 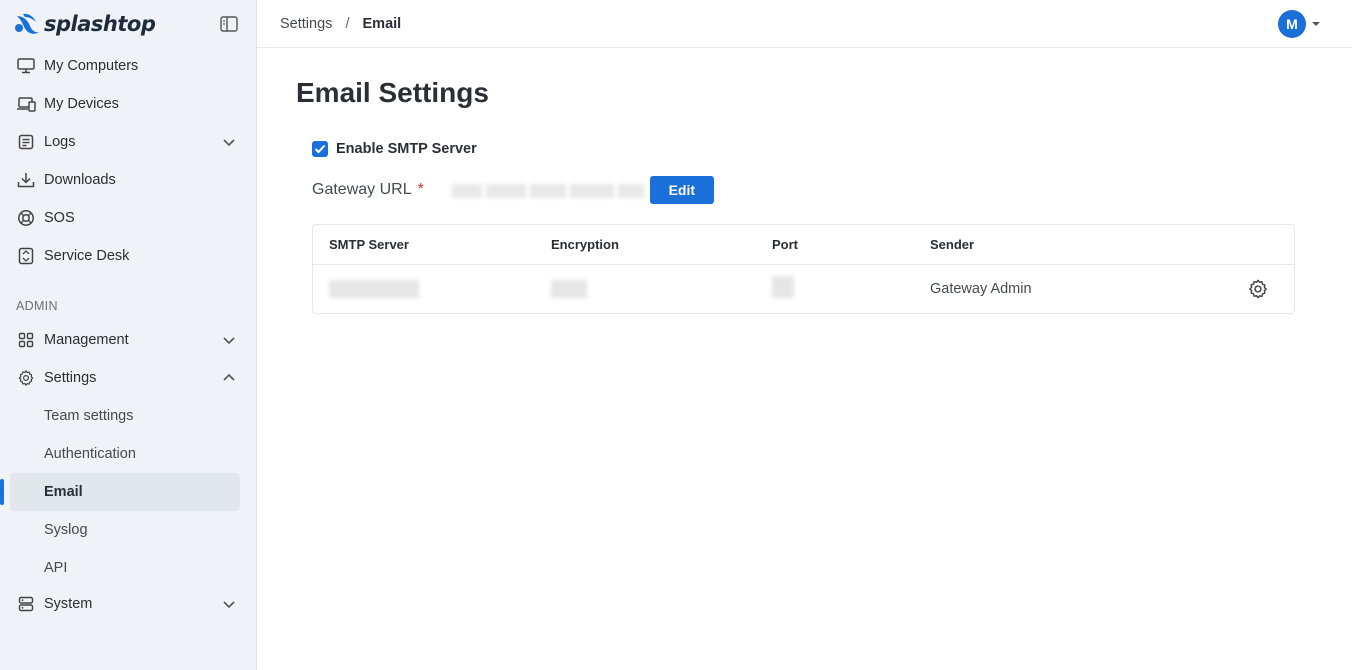 What do you see at coordinates (681, 190) in the screenshot?
I see `edit-gateway-url-button: Edit` at bounding box center [681, 190].